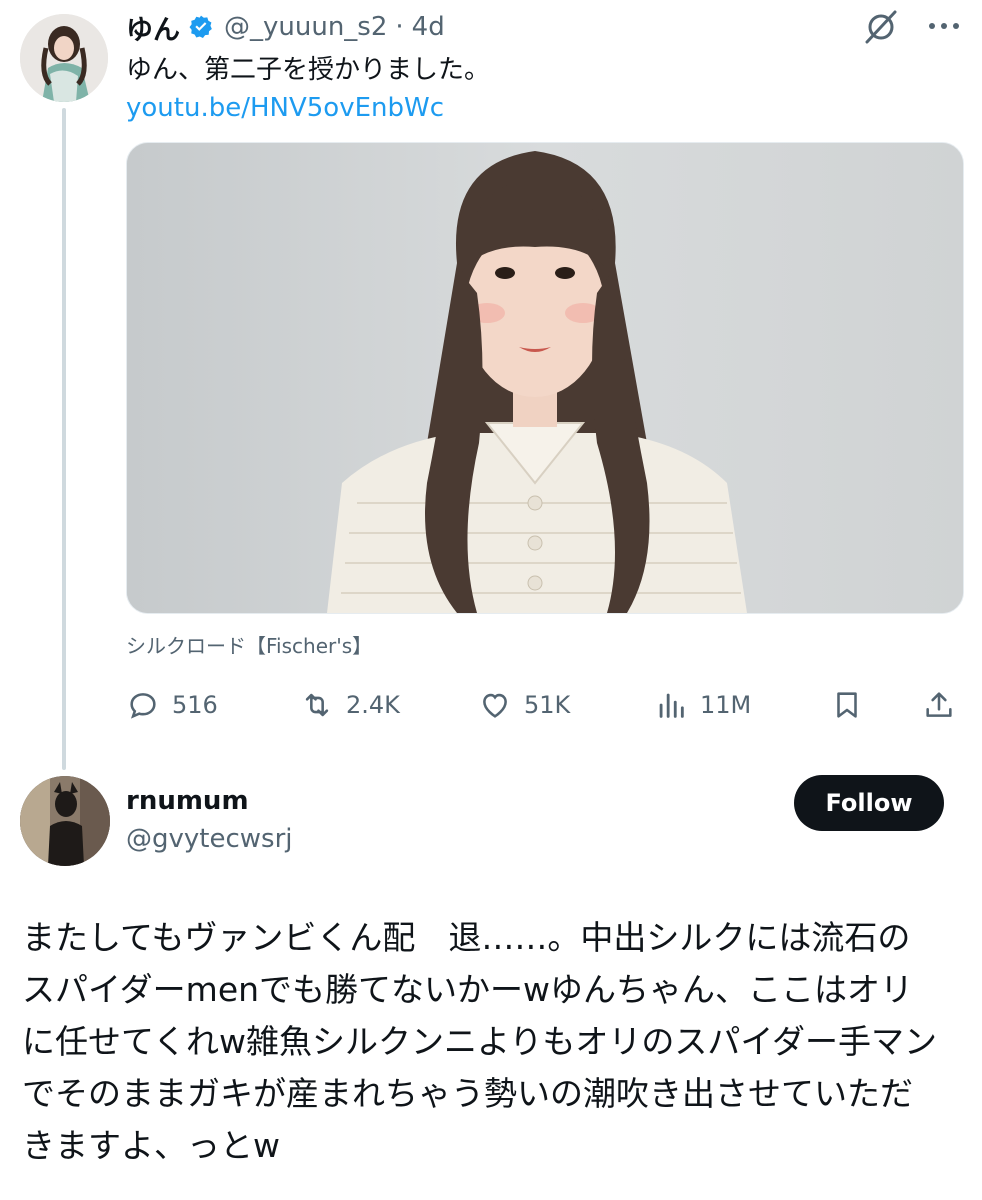 This screenshot has width=982, height=1200. Describe the element at coordinates (547, 705) in the screenshot. I see `like-count: 51K` at that location.